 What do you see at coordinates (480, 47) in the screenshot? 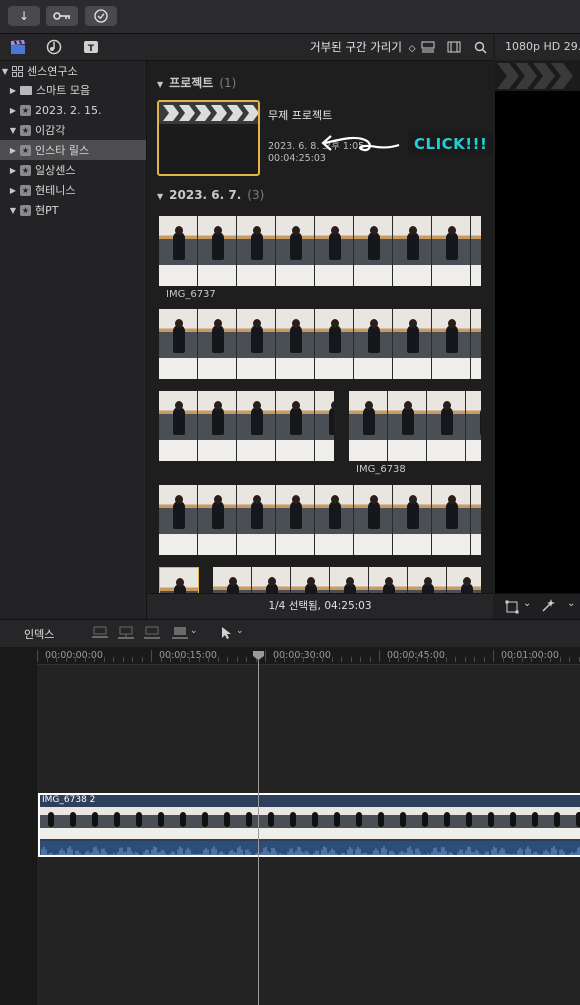
I see `search-button` at bounding box center [480, 47].